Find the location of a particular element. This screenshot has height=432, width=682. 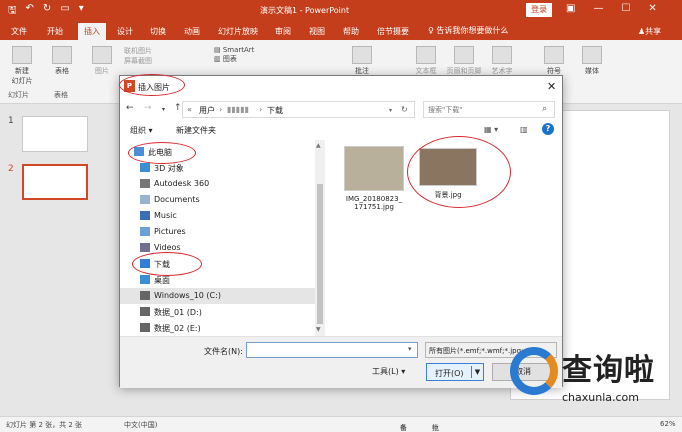

address-bar: « 用户 › ▮▮▮▮▮ › 下载 ▾ ↻ is located at coordinates (298, 109).